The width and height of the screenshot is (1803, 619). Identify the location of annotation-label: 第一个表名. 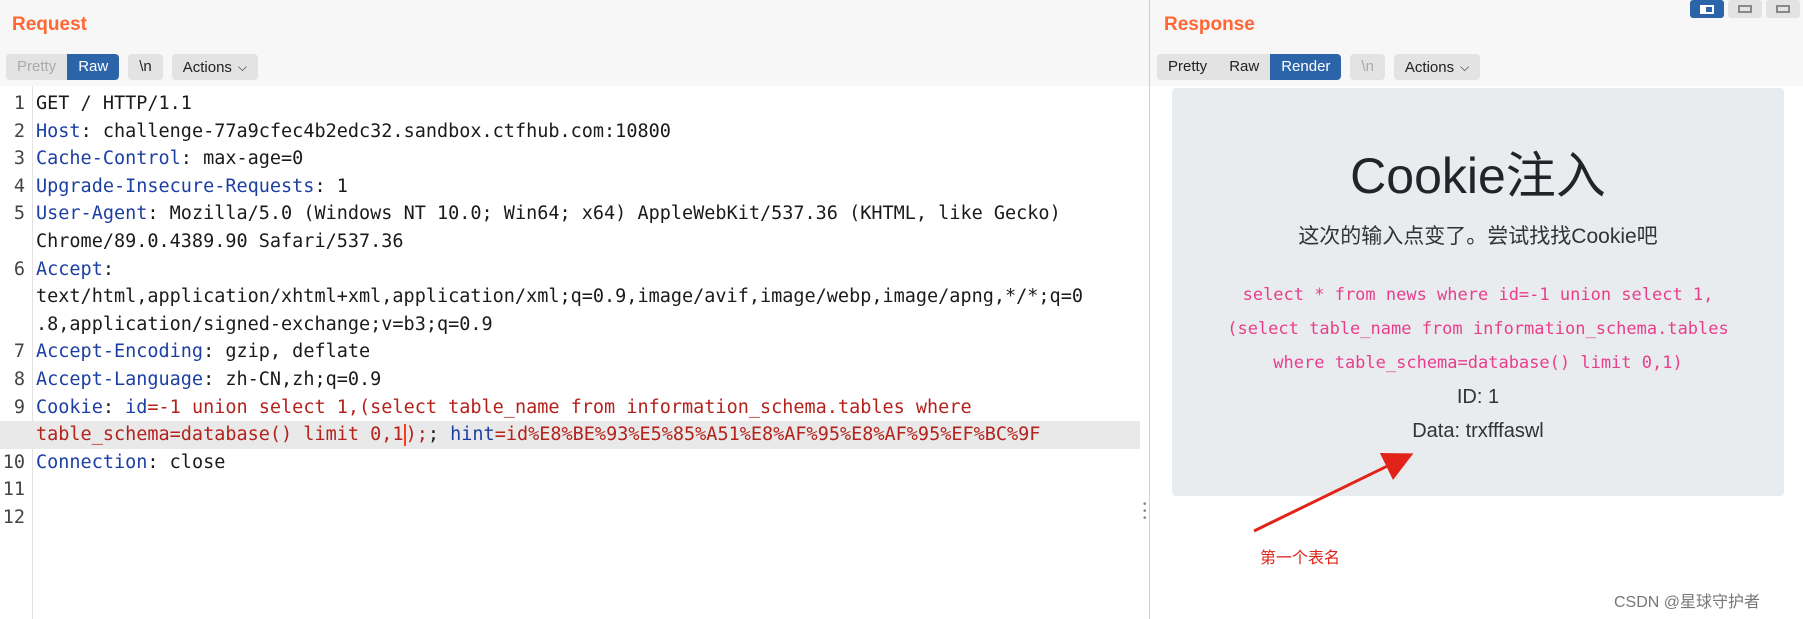
(1300, 557).